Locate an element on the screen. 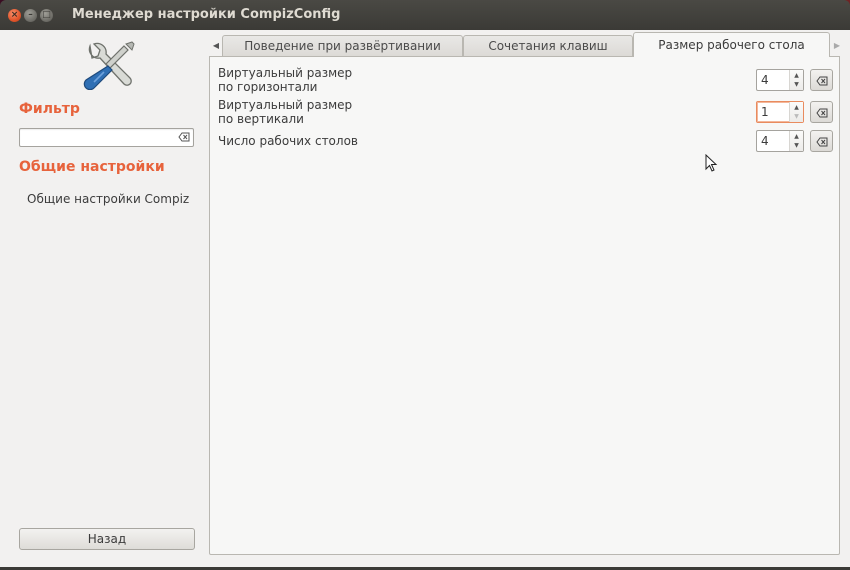  filter-field is located at coordinates (106, 137).